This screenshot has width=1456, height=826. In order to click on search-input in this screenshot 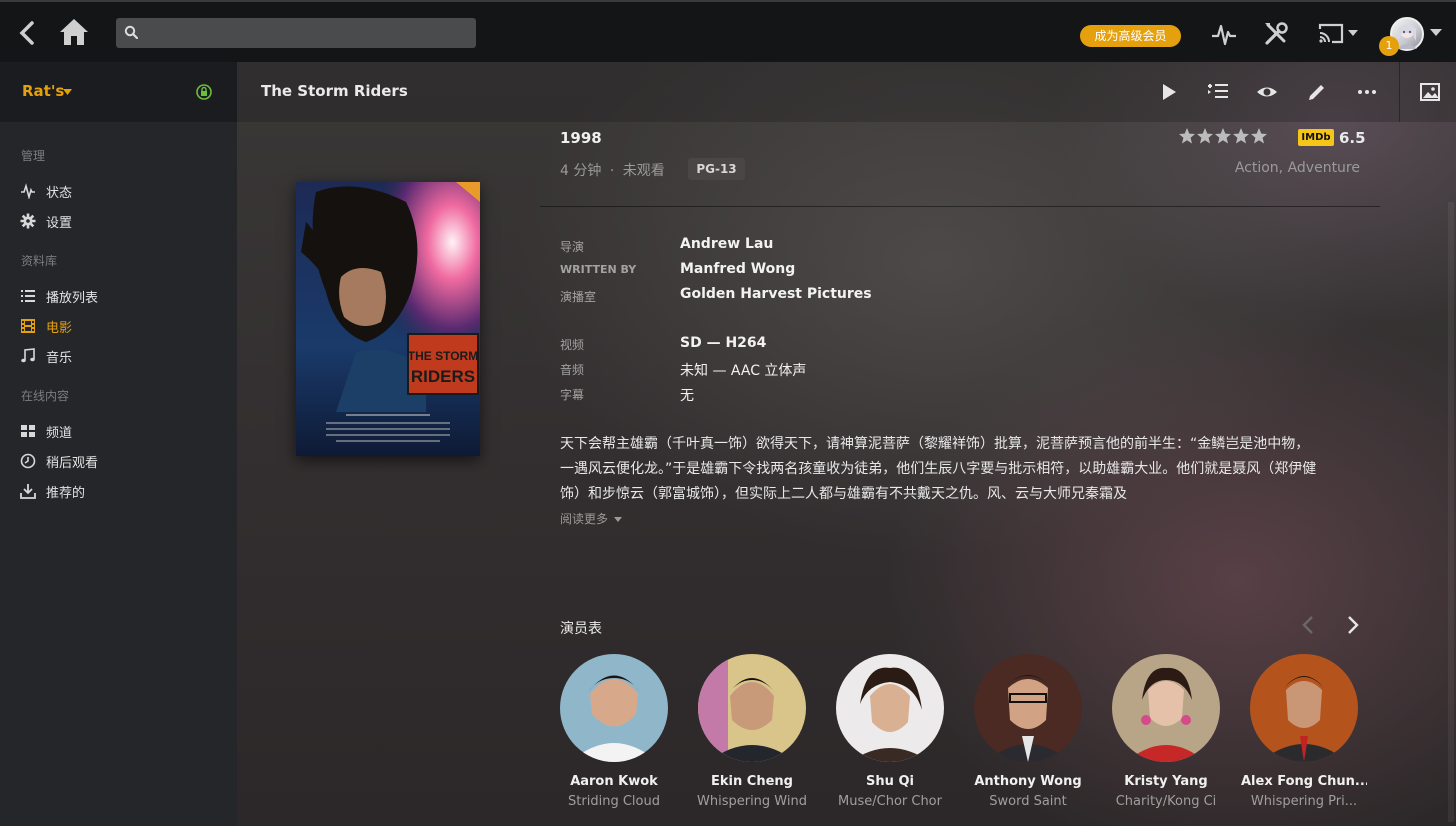, I will do `click(306, 33)`.